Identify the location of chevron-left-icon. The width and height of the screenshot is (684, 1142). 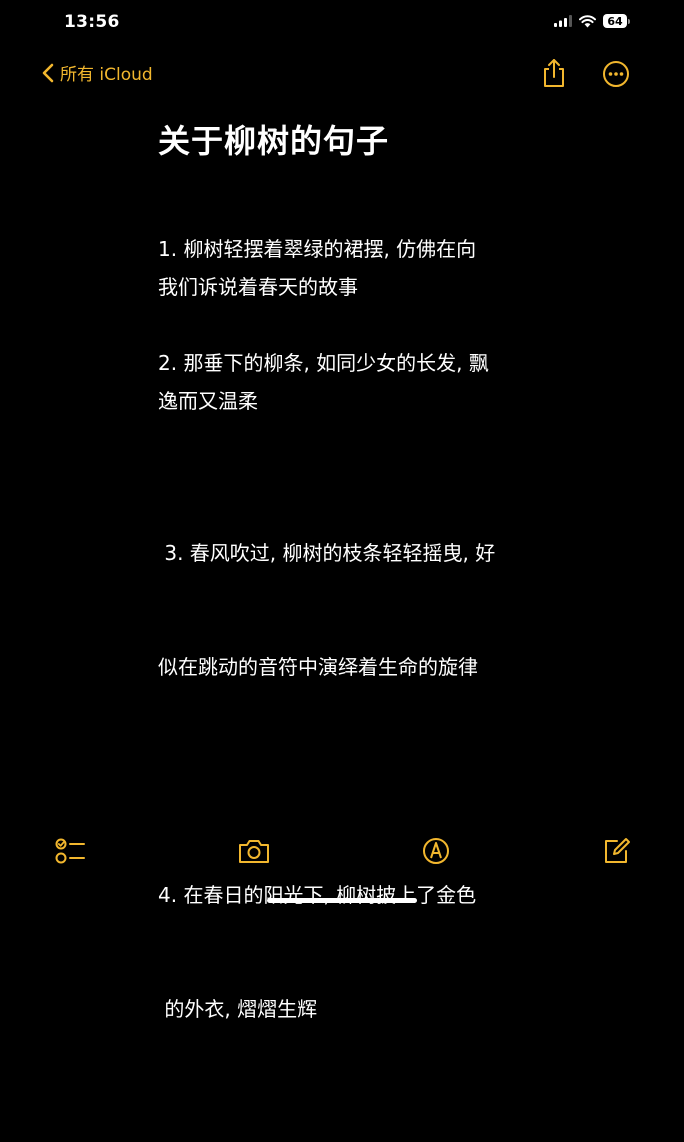
(48, 72).